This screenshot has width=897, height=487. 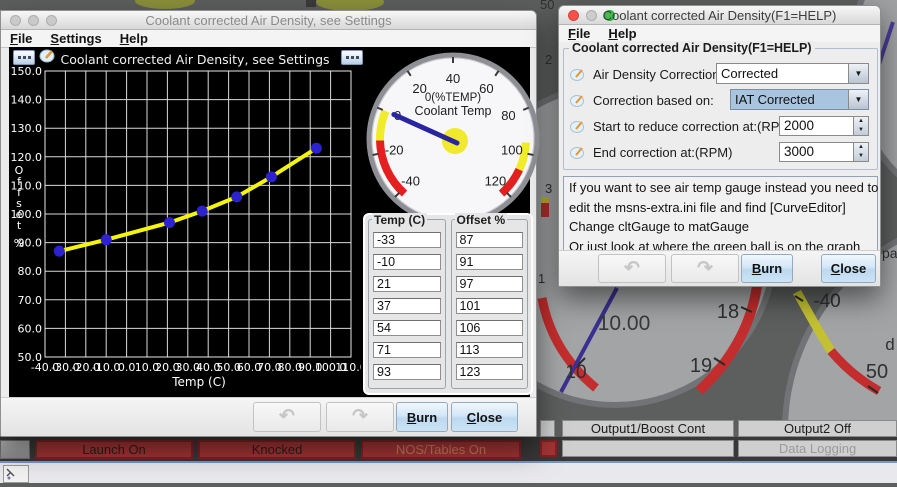 I want to click on y-tick-label: 140.0, so click(x=27, y=100).